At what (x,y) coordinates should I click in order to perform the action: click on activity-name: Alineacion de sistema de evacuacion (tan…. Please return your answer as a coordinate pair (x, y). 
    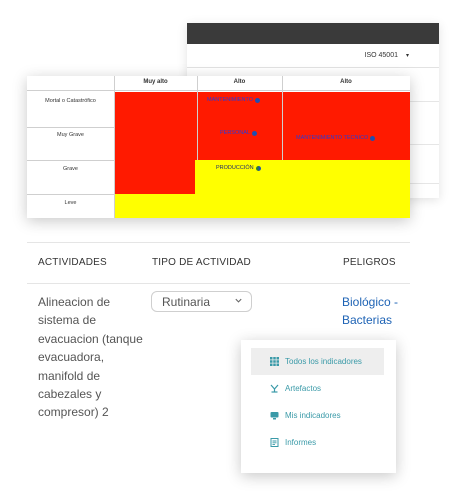
    Looking at the image, I should click on (90, 357).